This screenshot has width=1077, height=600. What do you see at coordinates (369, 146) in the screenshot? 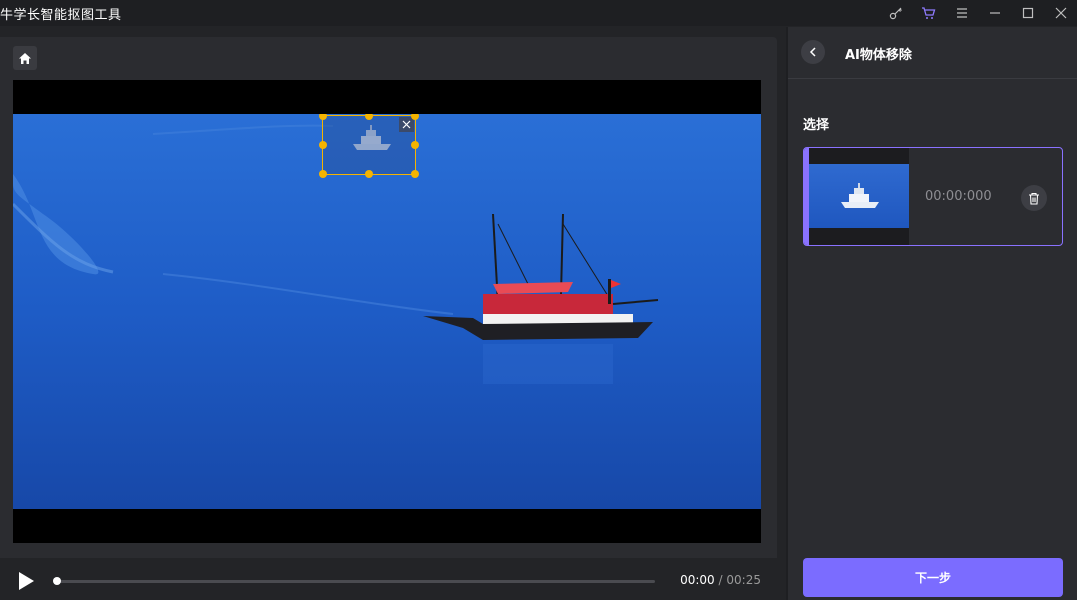
I see `selection-box` at bounding box center [369, 146].